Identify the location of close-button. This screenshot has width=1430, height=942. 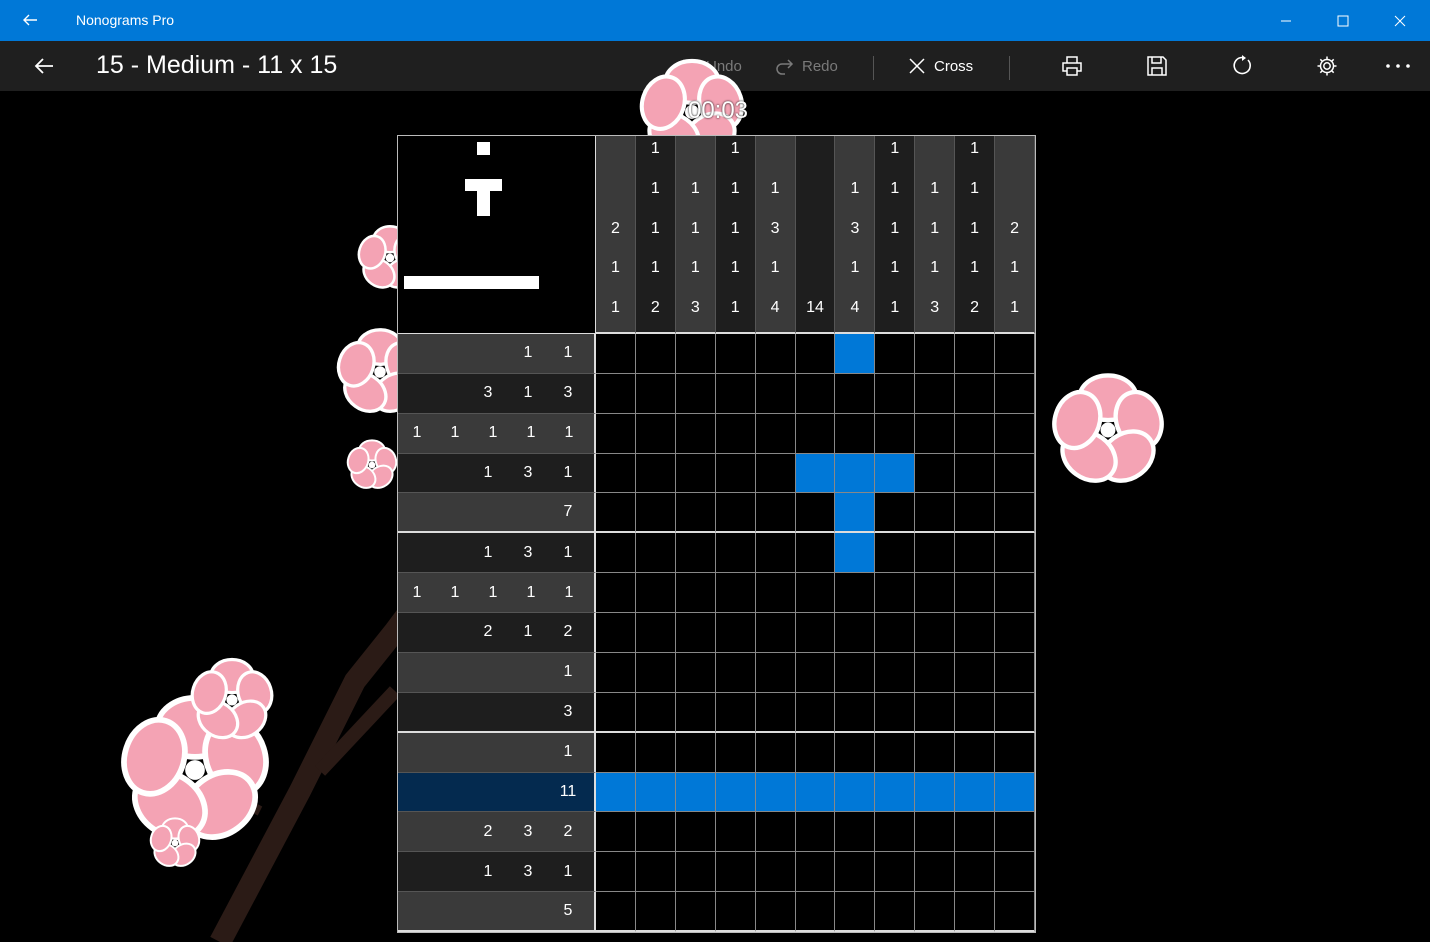
(1400, 20).